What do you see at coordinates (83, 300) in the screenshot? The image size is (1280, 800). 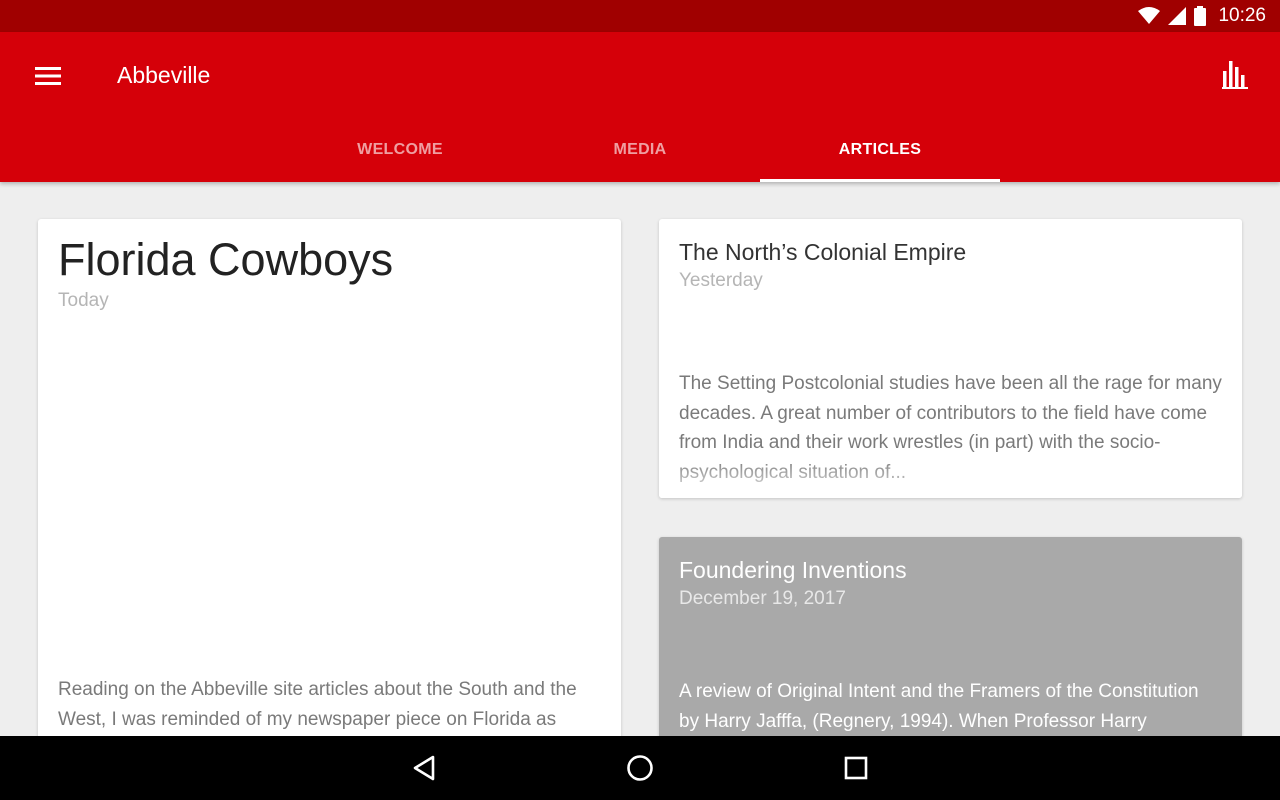 I see `article-date: Today` at bounding box center [83, 300].